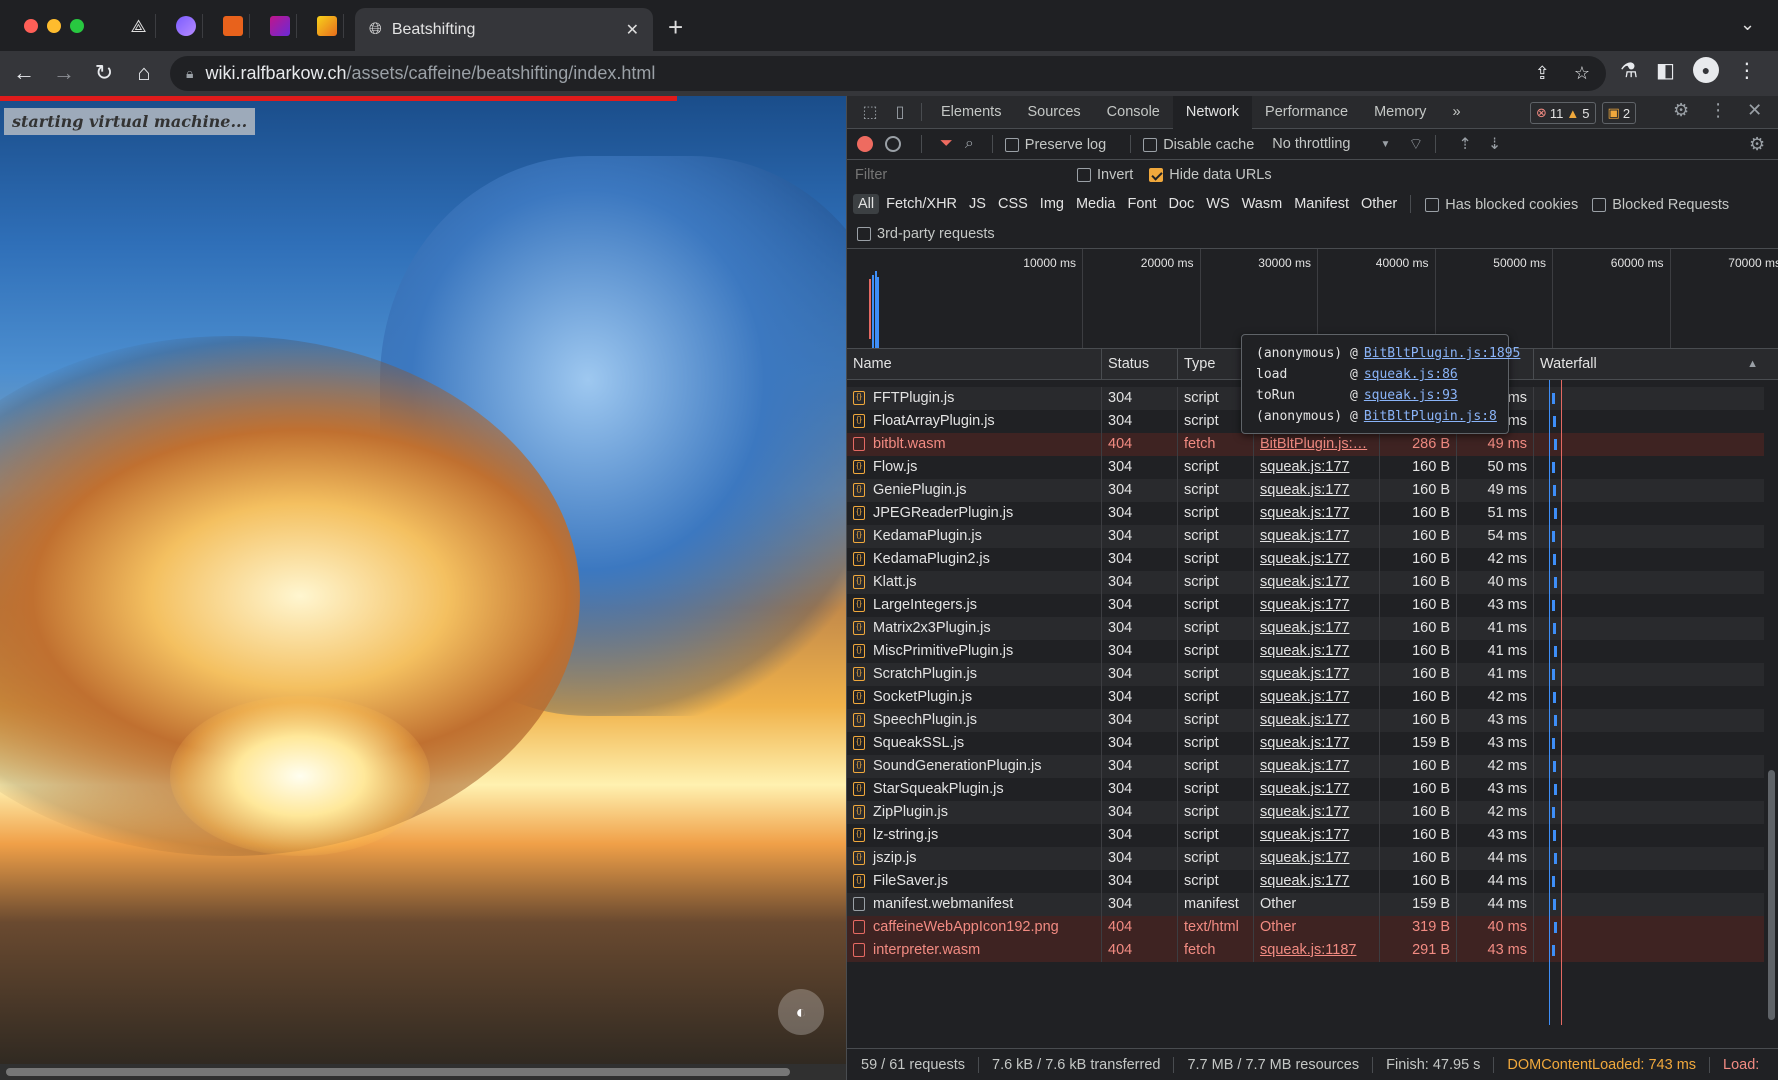 Image resolution: width=1778 pixels, height=1080 pixels. What do you see at coordinates (1754, 110) in the screenshot?
I see `close-devtools-icon: ✕` at bounding box center [1754, 110].